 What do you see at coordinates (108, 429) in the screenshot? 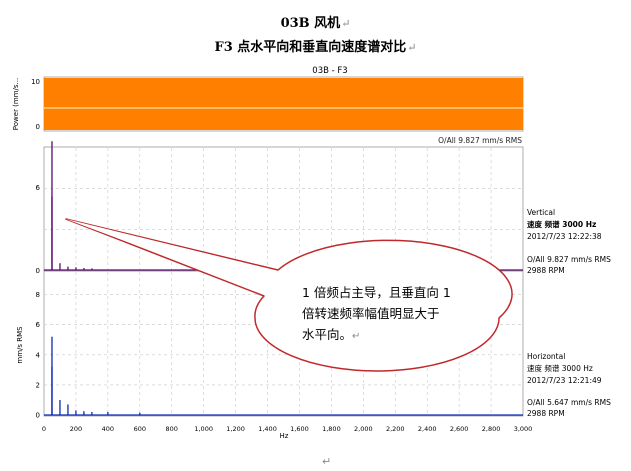
I see `x-tick-label: 400` at bounding box center [108, 429].